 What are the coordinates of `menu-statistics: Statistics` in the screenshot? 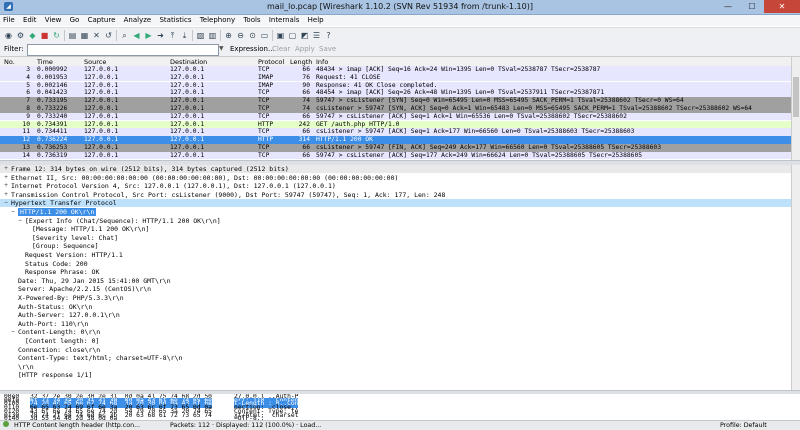 It's located at (175, 20).